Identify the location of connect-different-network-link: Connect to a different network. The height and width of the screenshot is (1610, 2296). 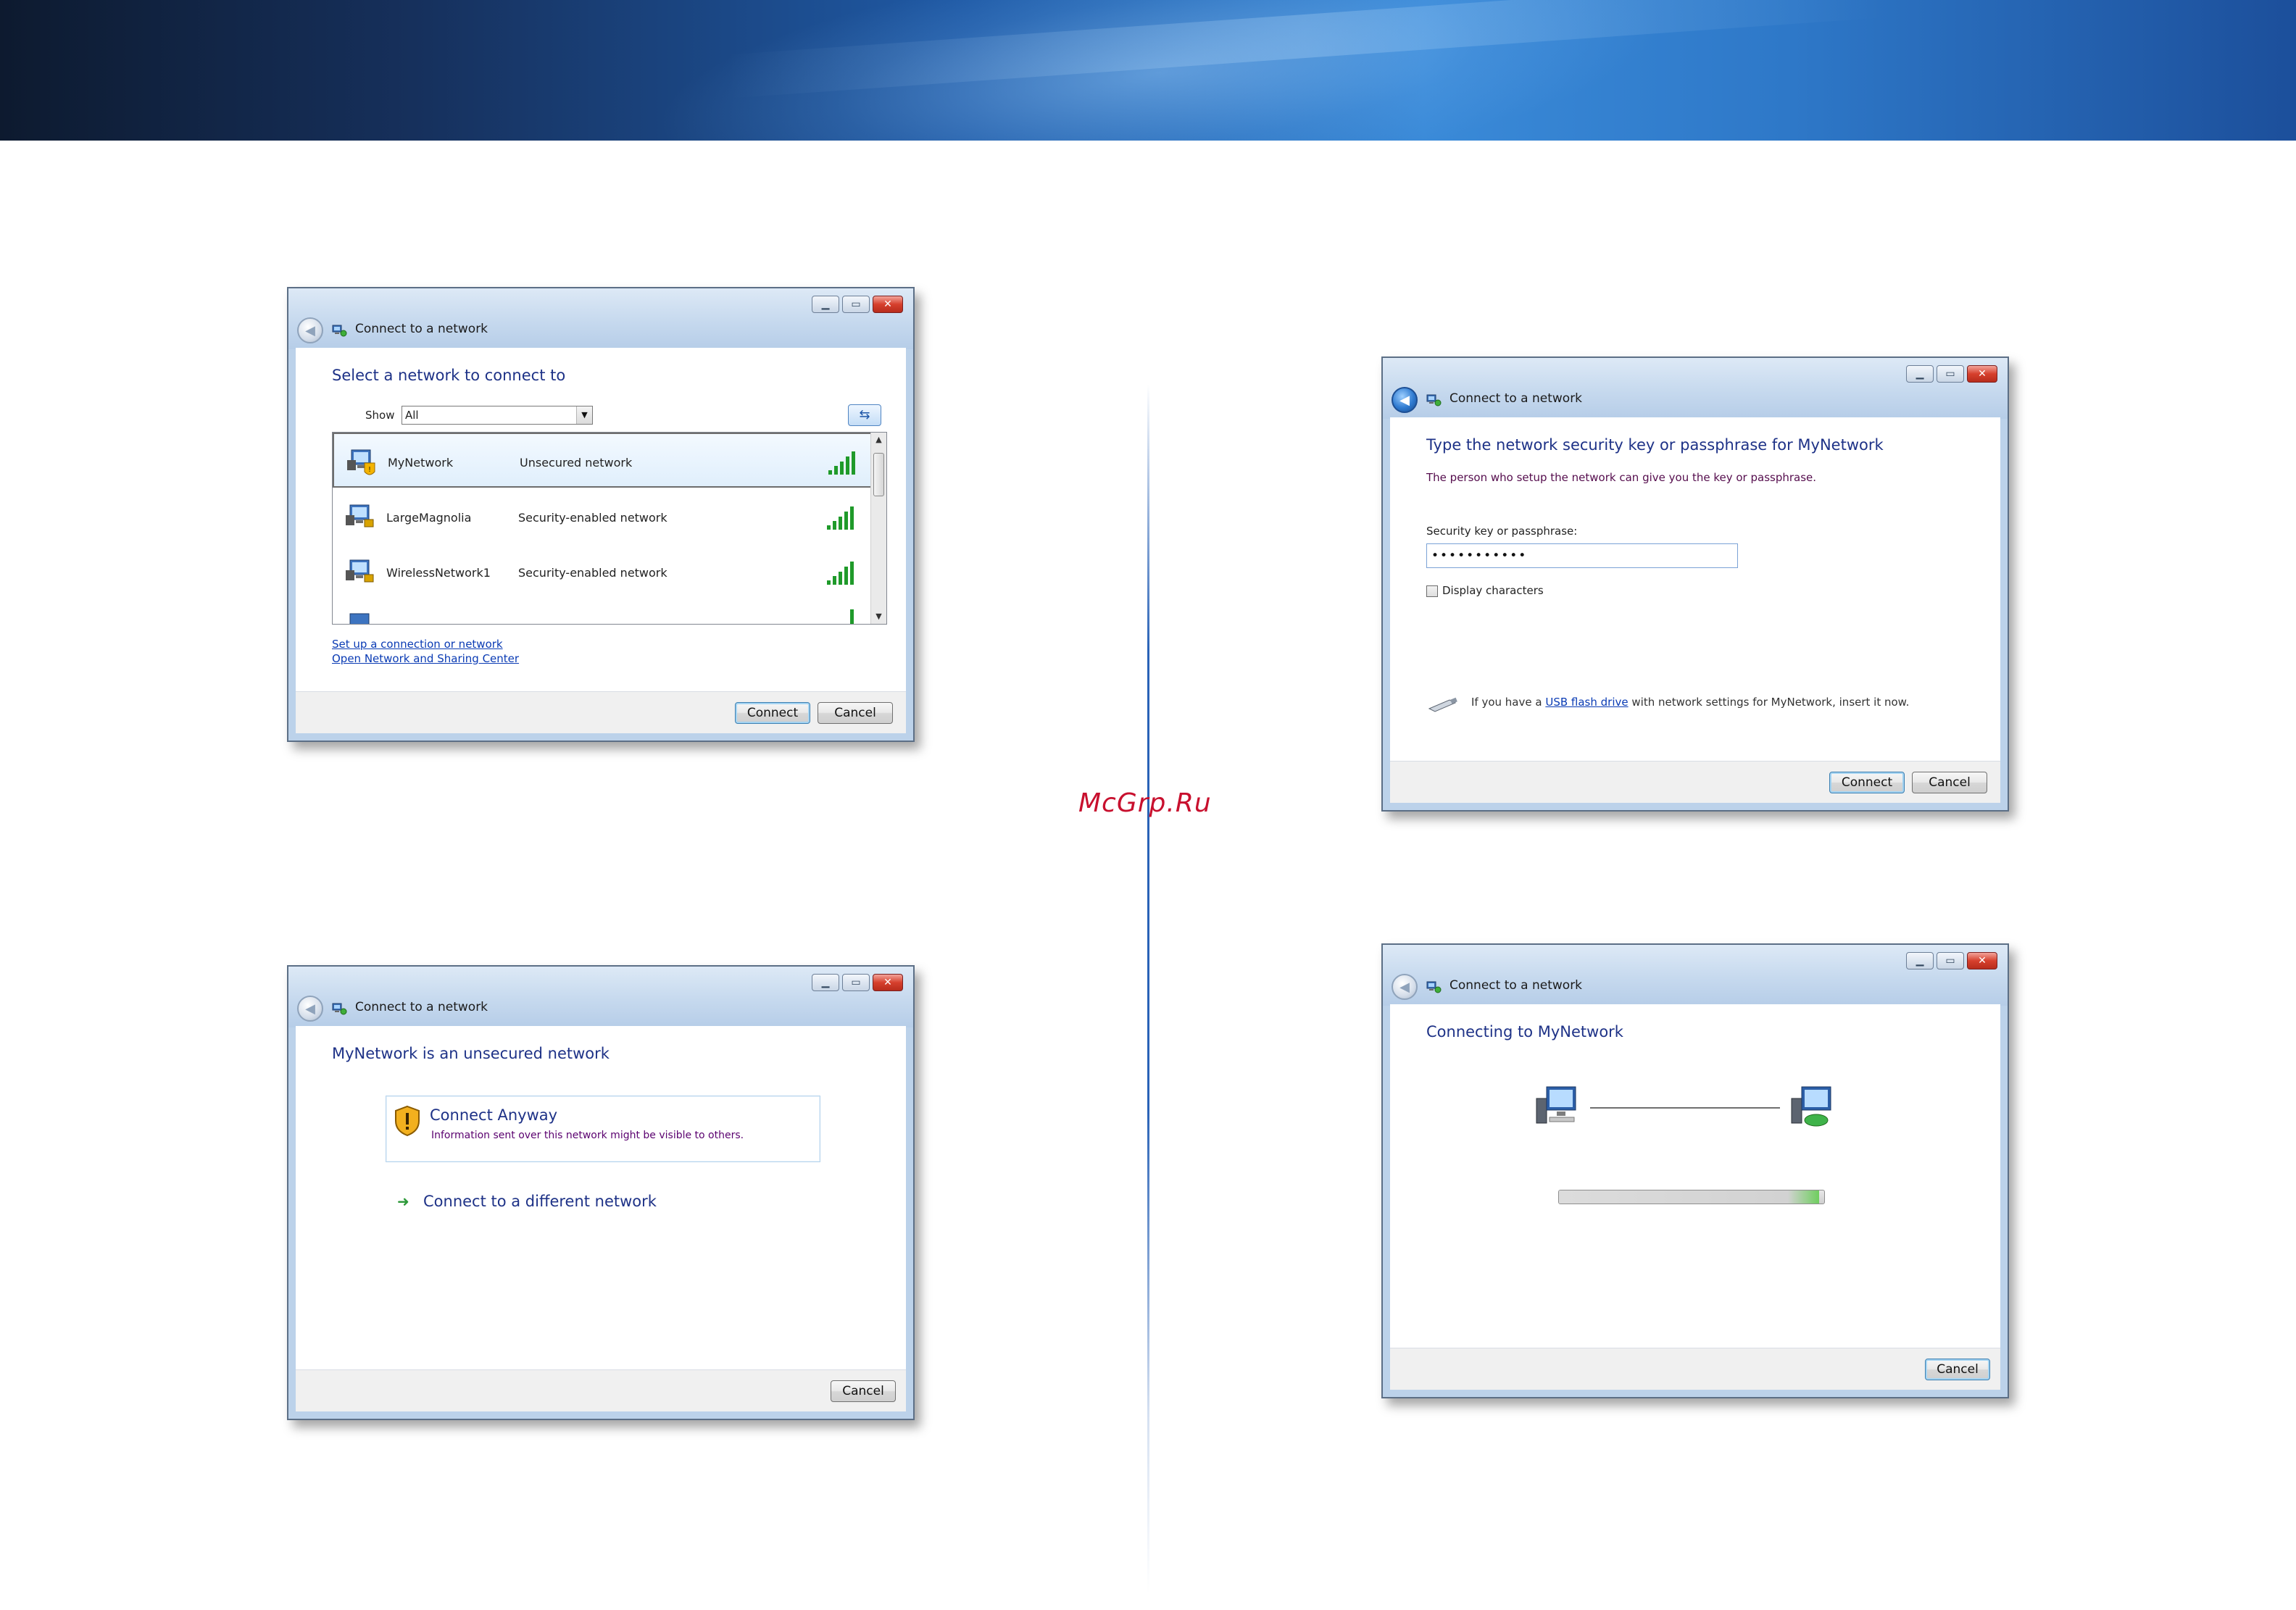
(540, 1201).